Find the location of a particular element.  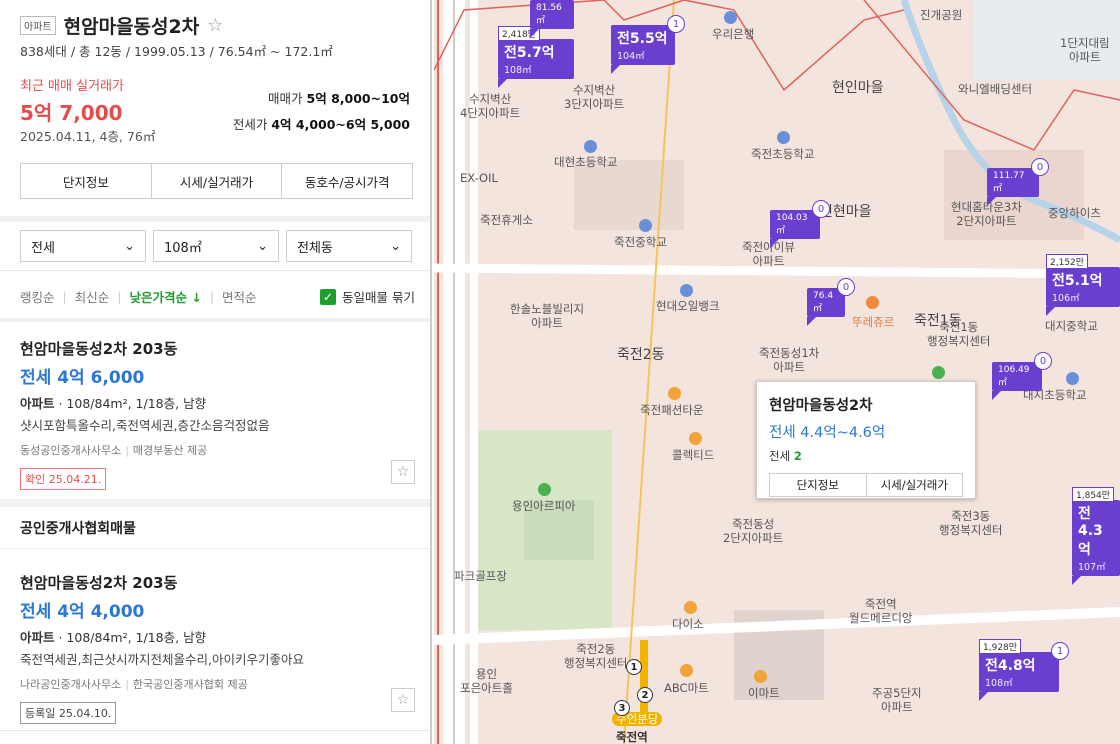

map-label-school: 죽전중학교 is located at coordinates (640, 242).